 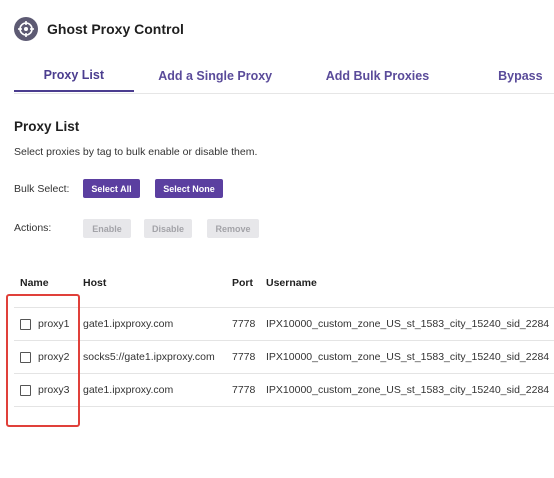 I want to click on header-port: Port, so click(x=242, y=283).